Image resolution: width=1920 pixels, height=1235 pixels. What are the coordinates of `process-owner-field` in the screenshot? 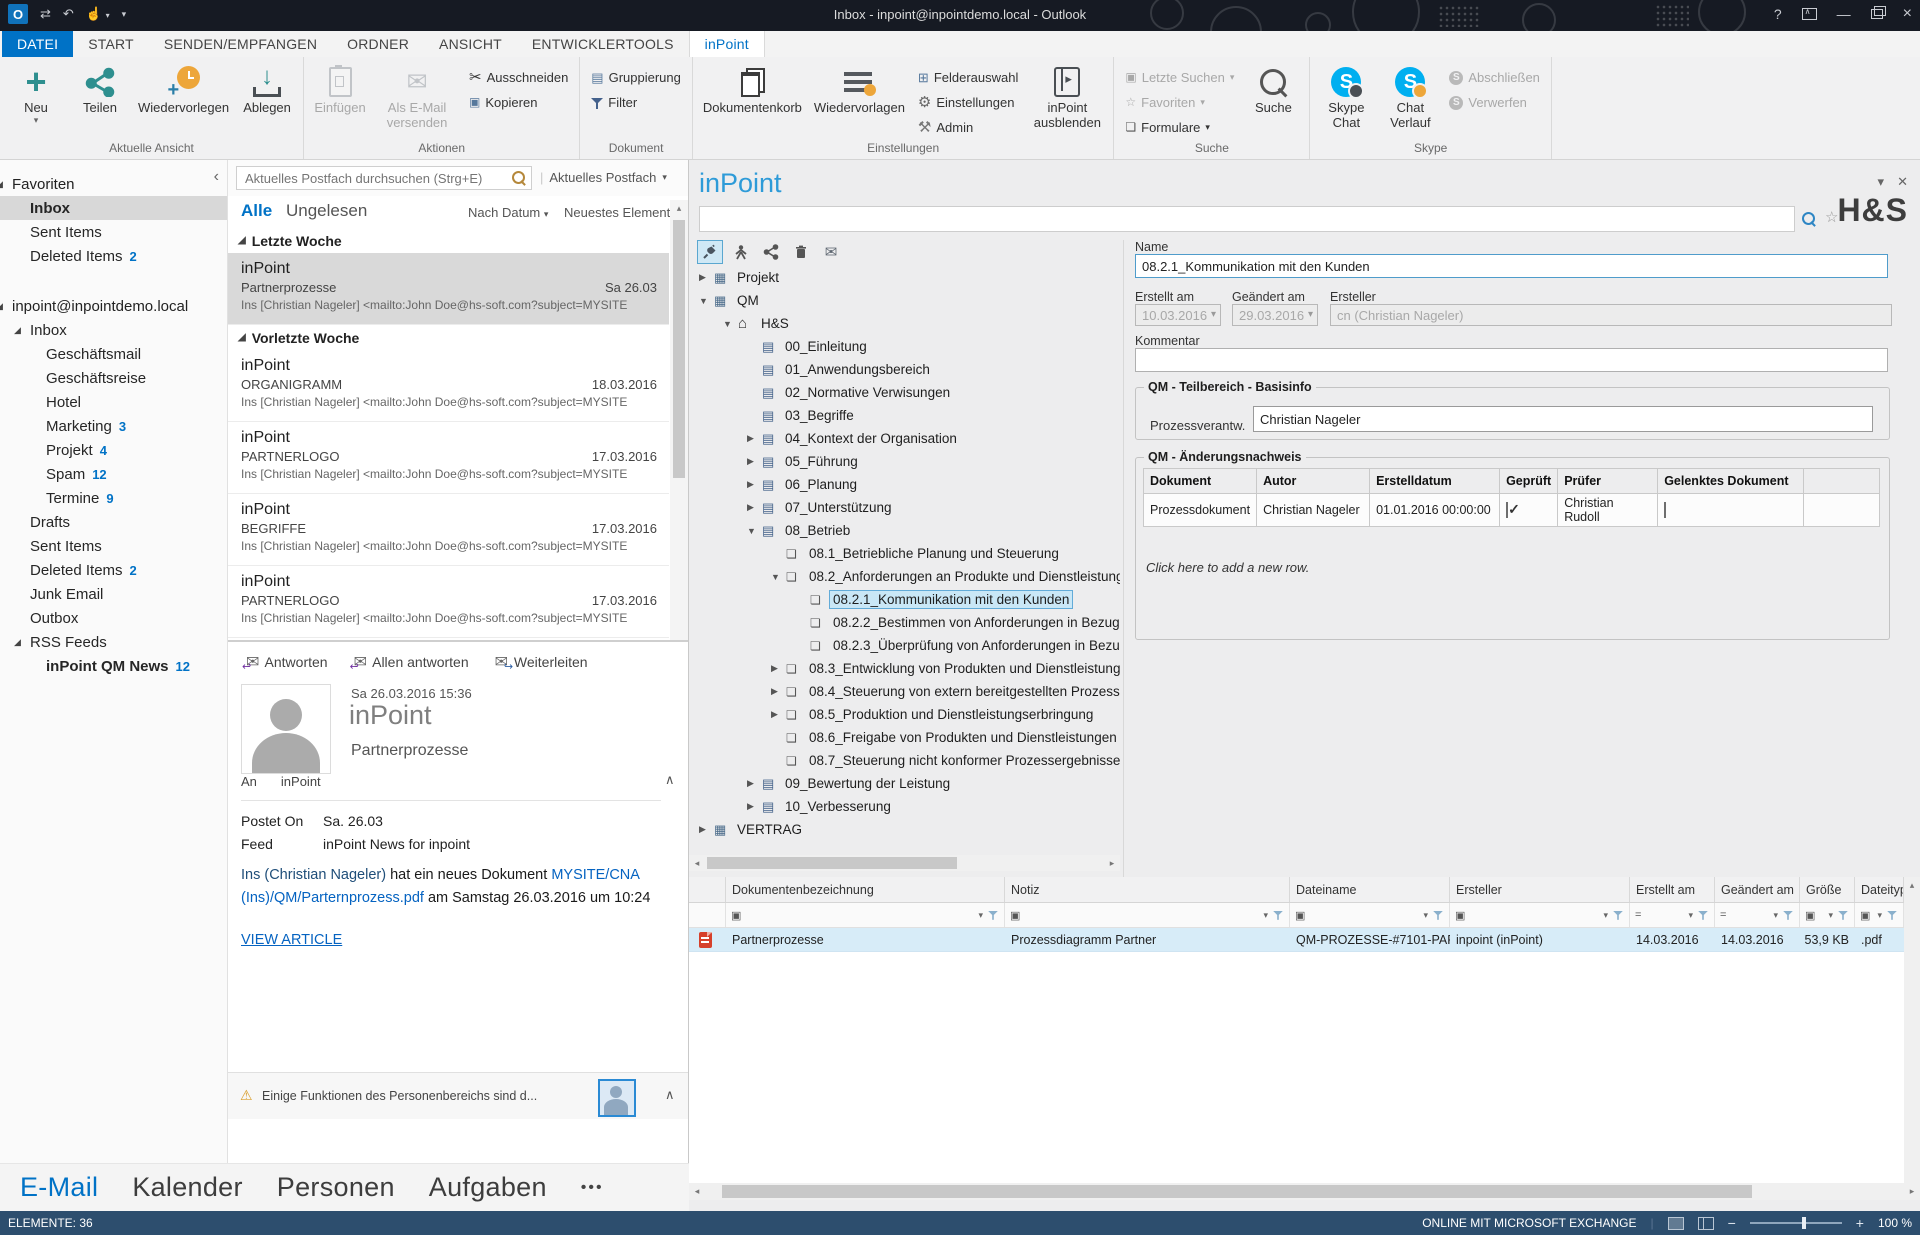 It's located at (1563, 419).